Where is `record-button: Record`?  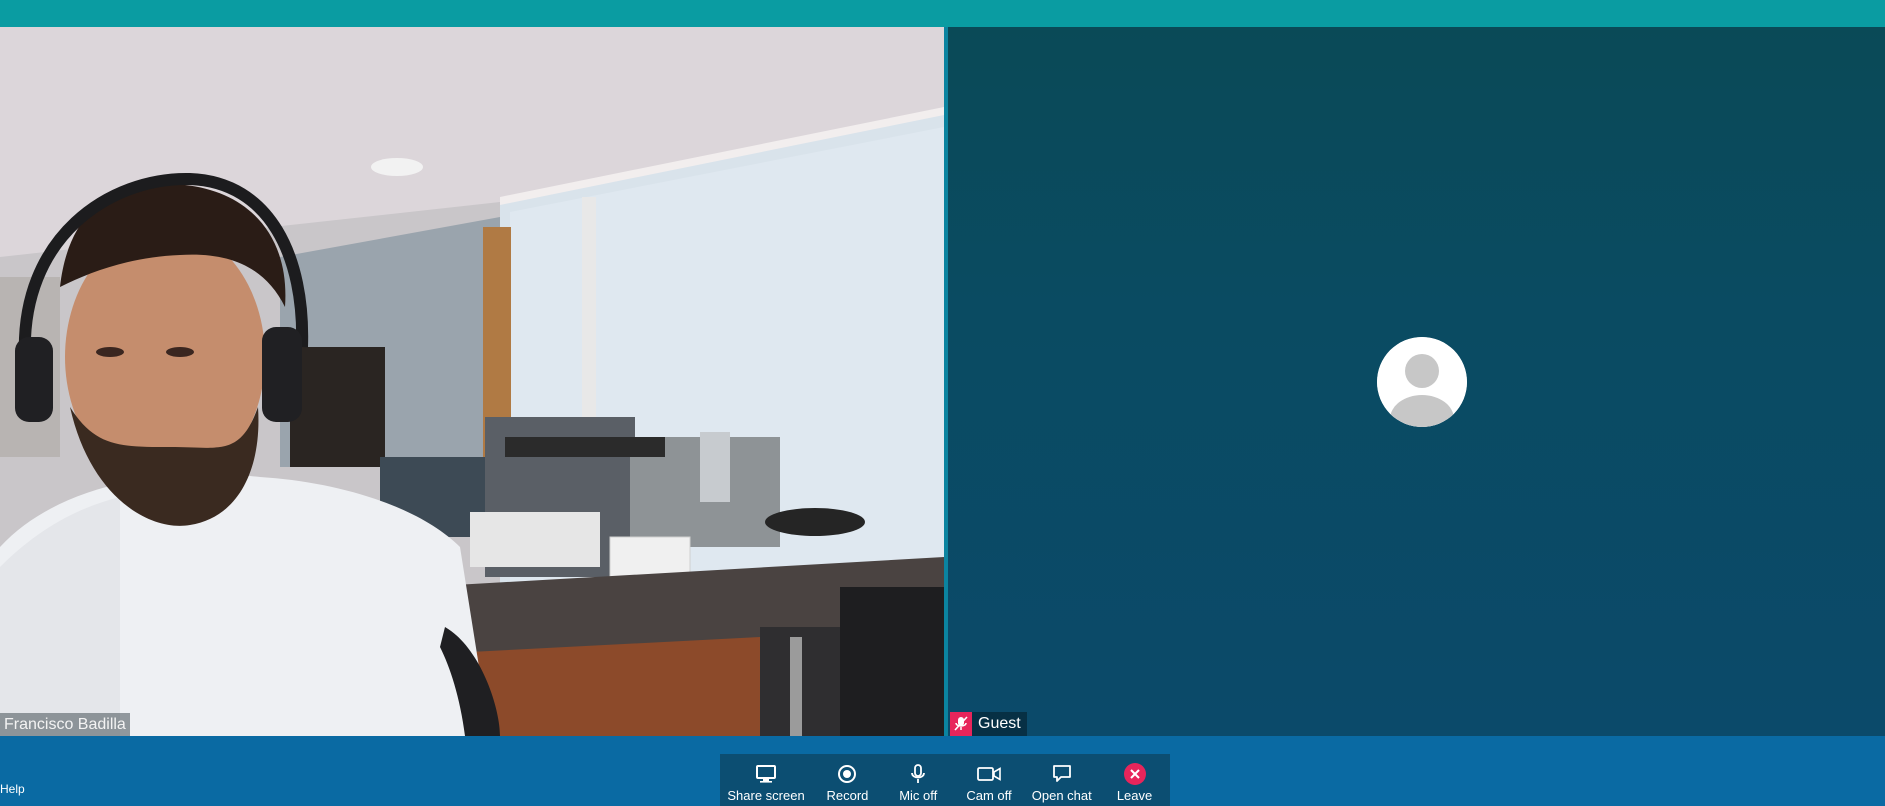
record-button: Record is located at coordinates (847, 780).